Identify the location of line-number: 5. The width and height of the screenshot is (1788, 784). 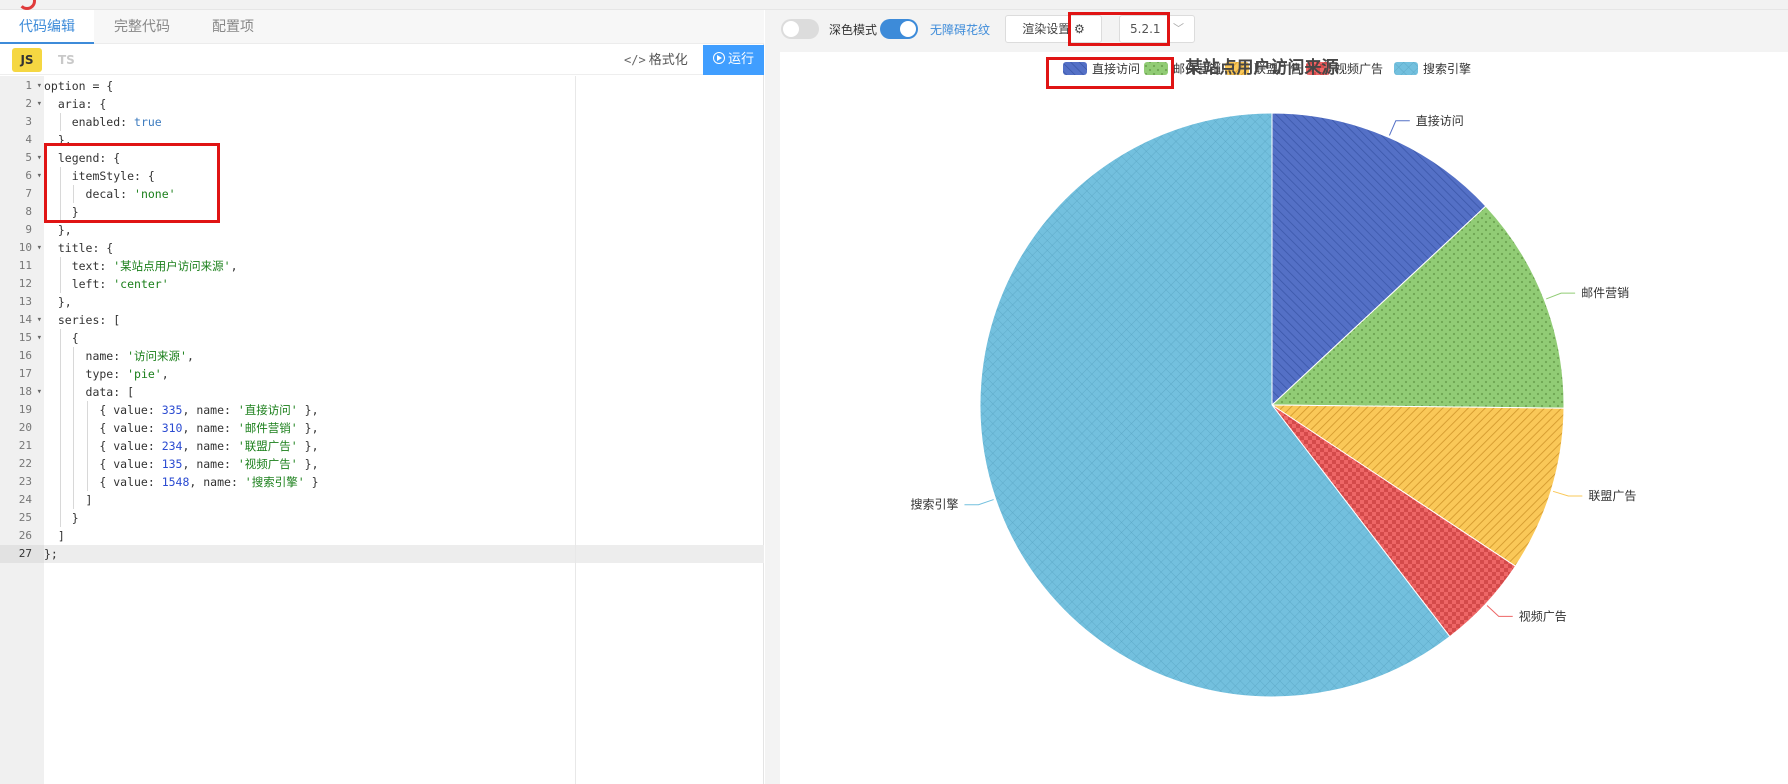
(22, 158).